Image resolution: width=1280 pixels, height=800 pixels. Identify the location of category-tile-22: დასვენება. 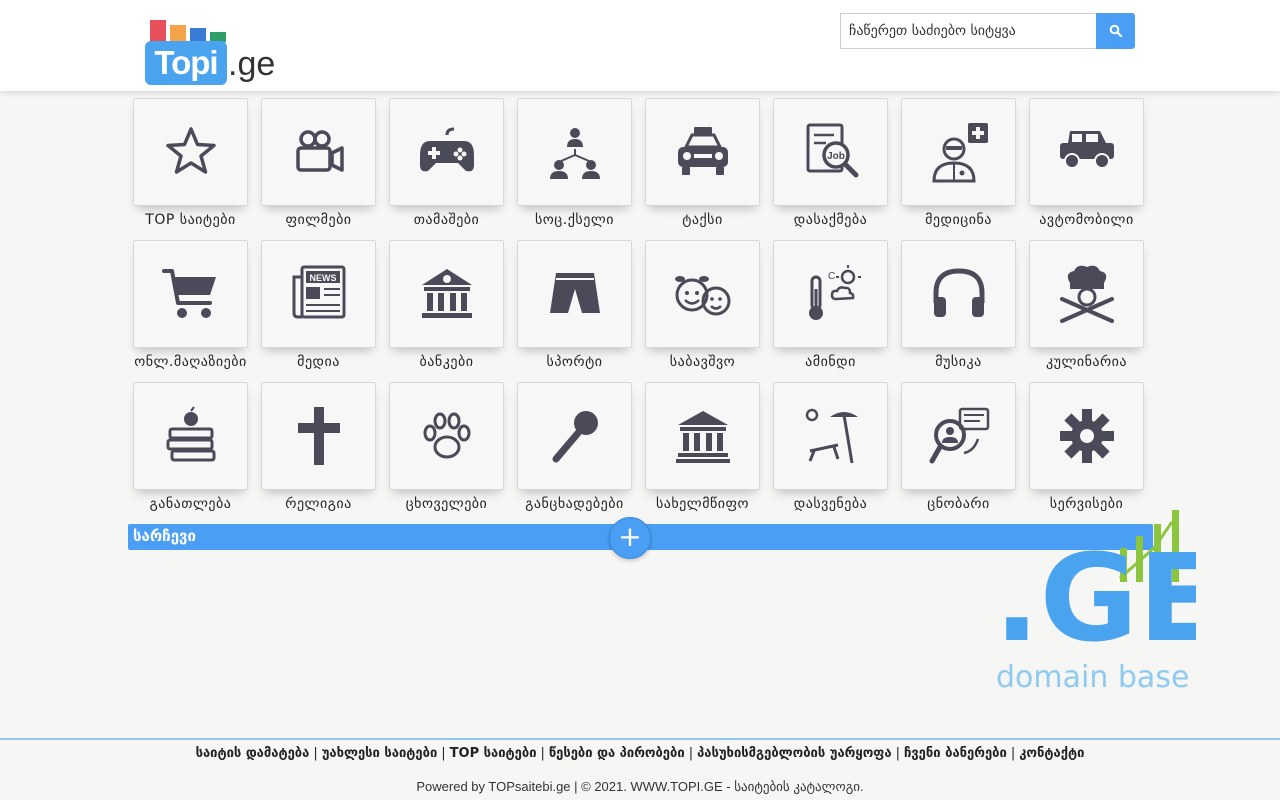
(830, 453).